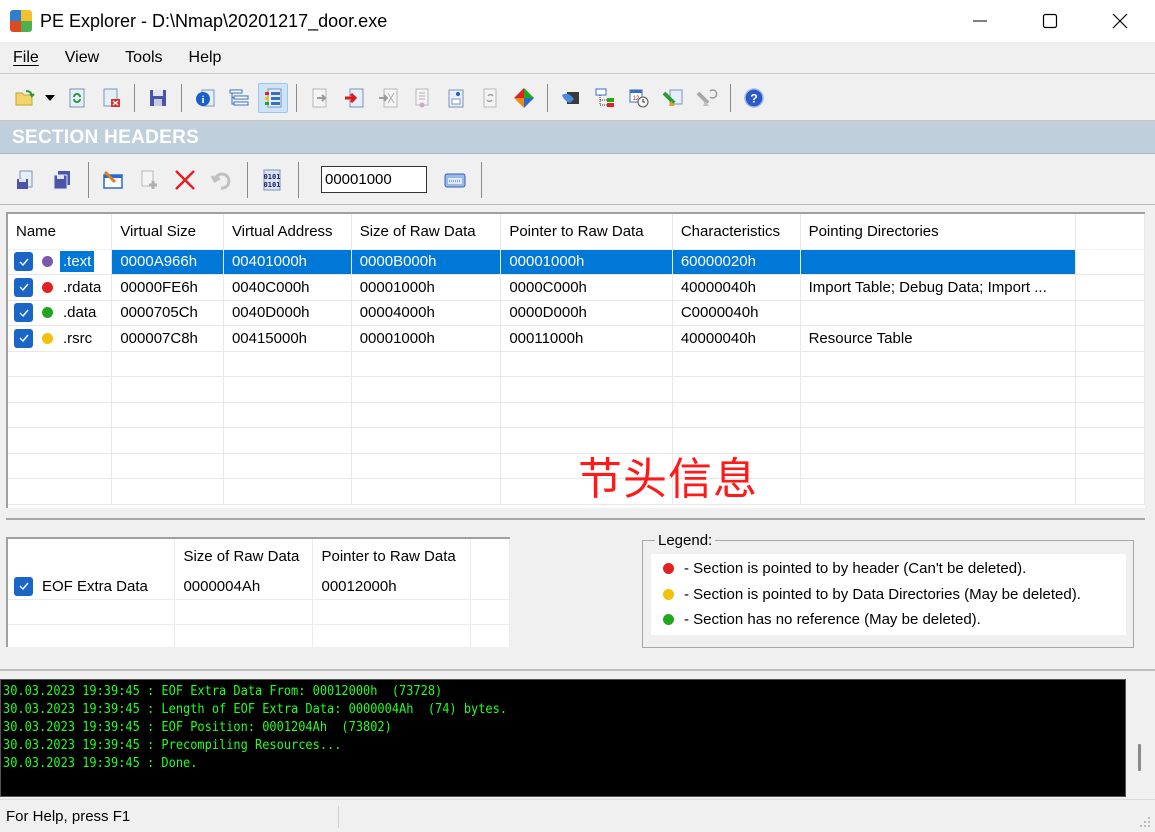 The height and width of the screenshot is (832, 1155). Describe the element at coordinates (577, 815) in the screenshot. I see `status-bar: For Help, press F1` at that location.